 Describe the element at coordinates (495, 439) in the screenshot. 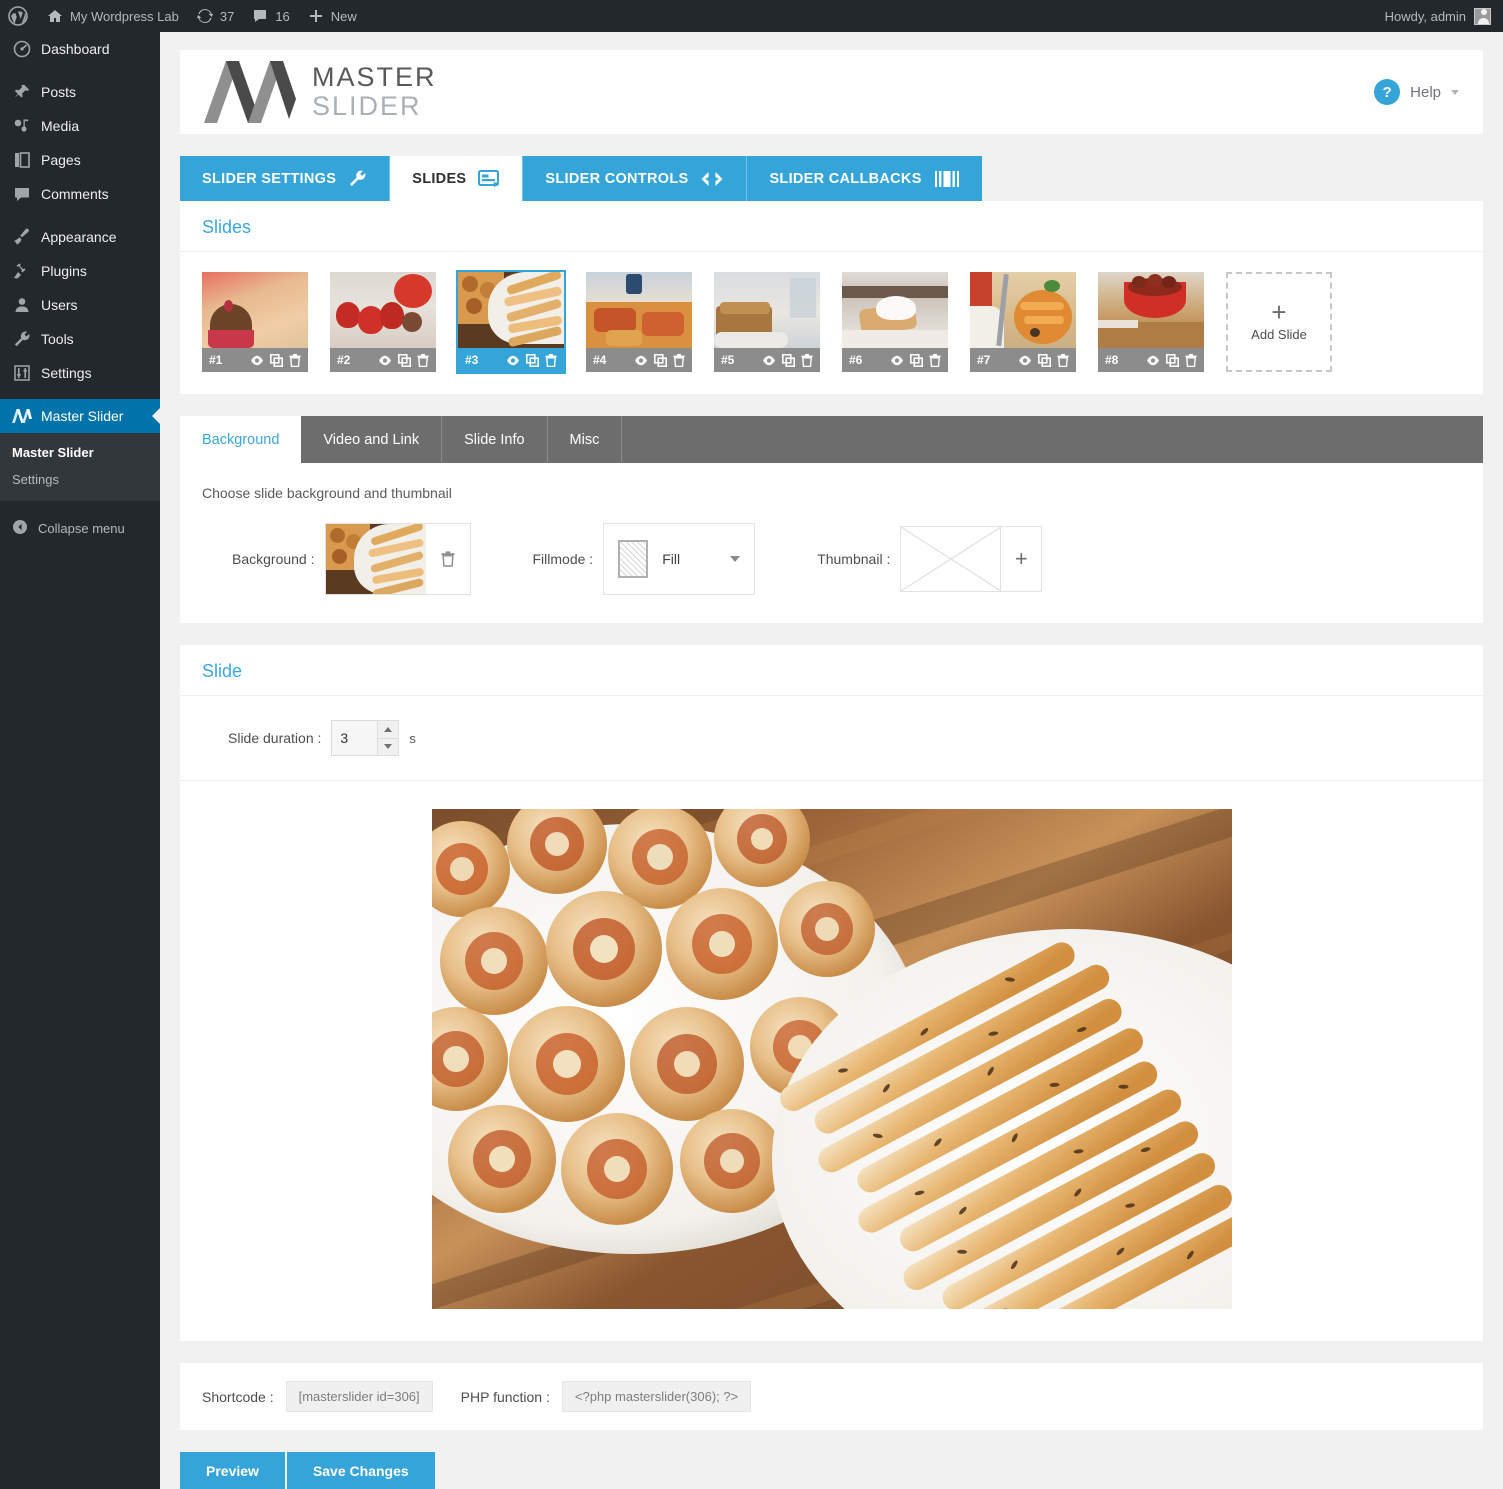

I see `subtab-slide-info: Slide Info` at that location.